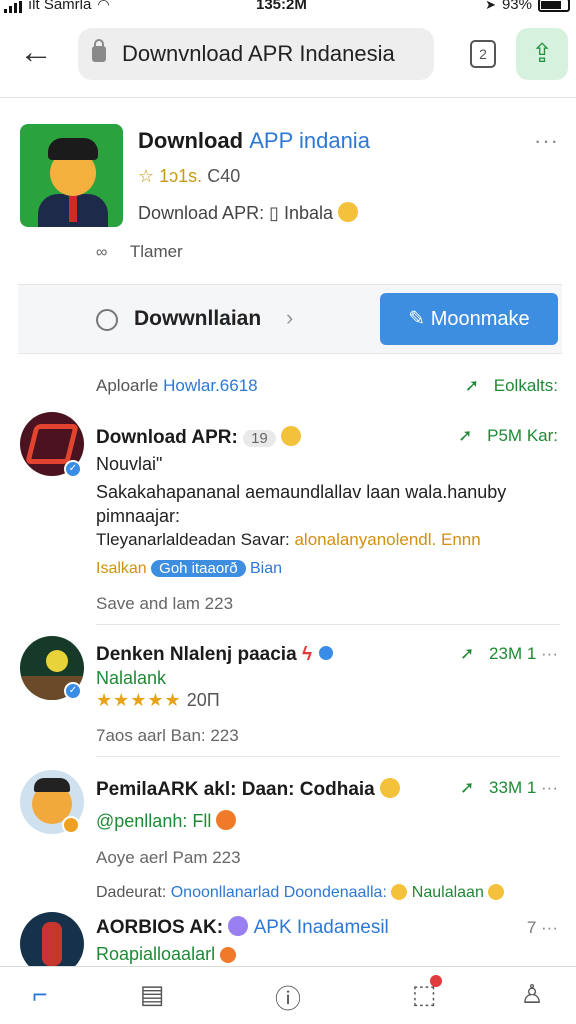  I want to click on post-stat: 7 ···, so click(542, 928).